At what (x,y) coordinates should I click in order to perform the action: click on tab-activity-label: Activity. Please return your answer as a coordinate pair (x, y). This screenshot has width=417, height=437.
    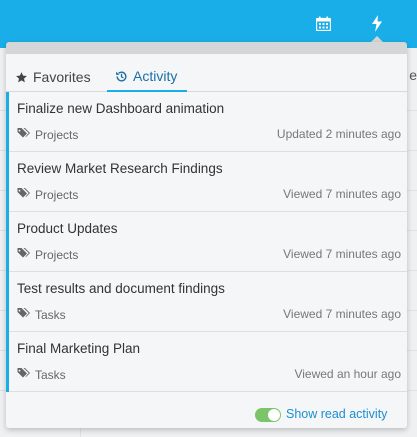
    Looking at the image, I should click on (155, 76).